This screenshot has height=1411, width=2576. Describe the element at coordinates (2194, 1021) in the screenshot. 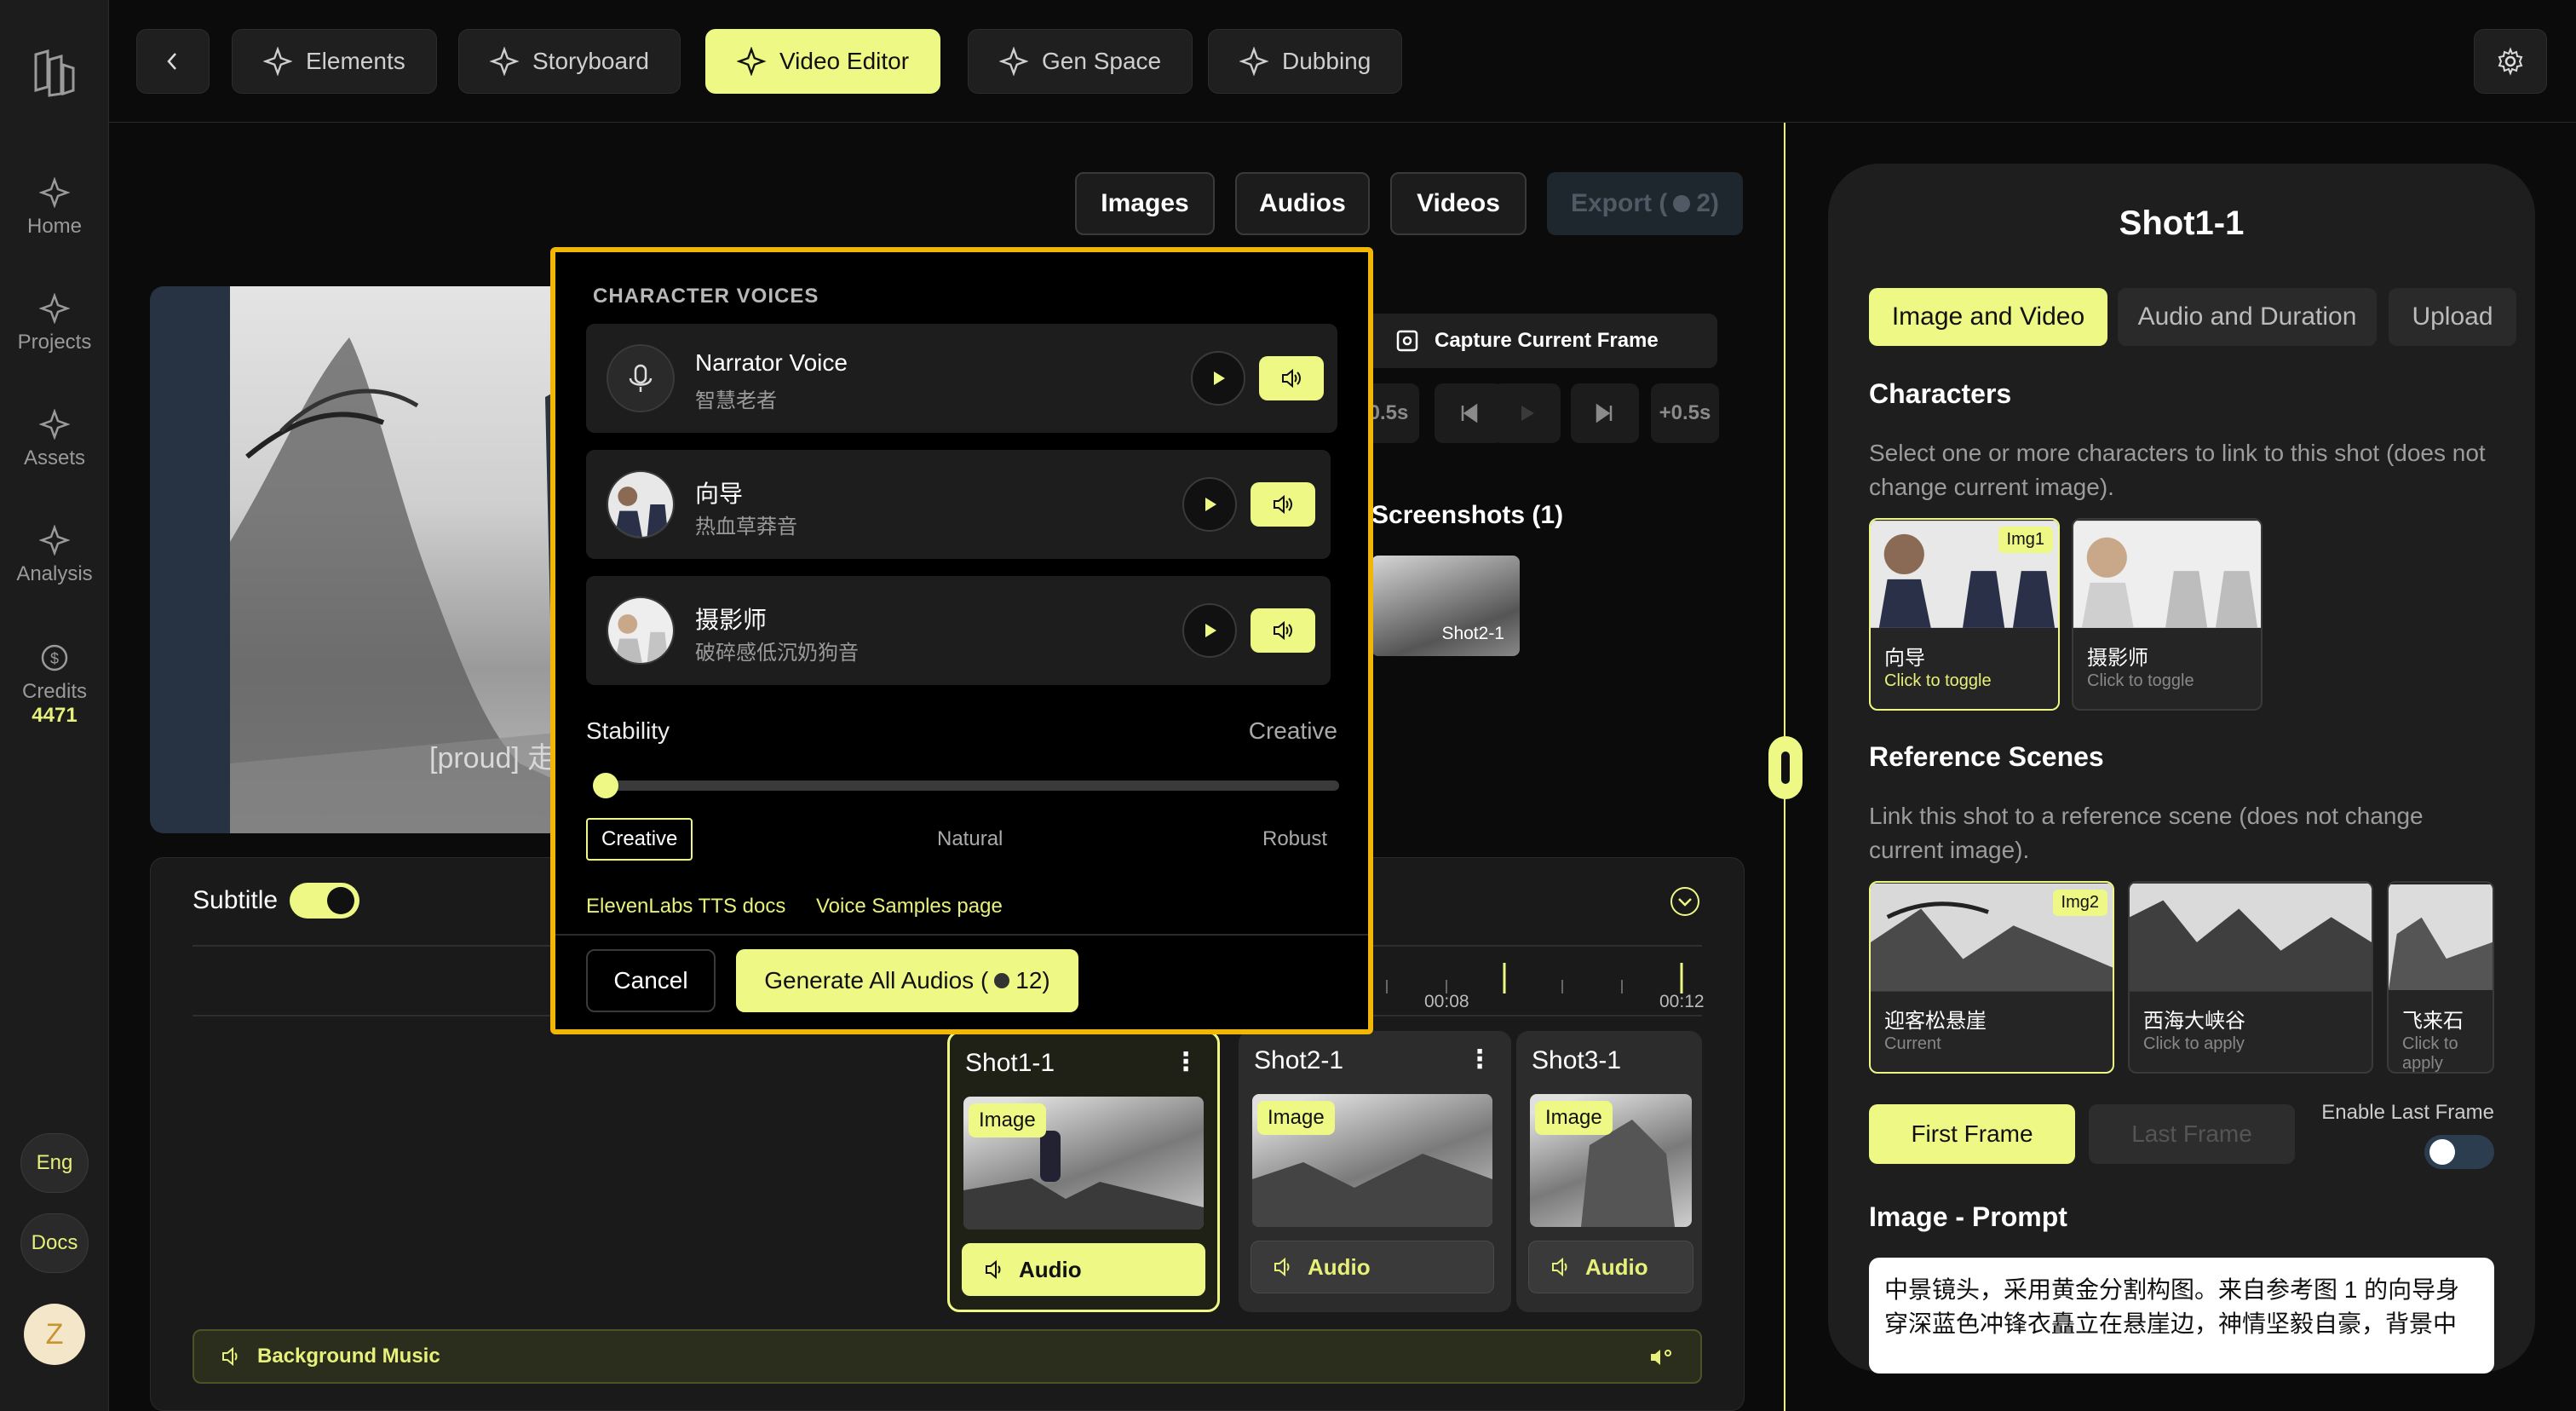

I see `scene-name: 西海大峡谷` at that location.